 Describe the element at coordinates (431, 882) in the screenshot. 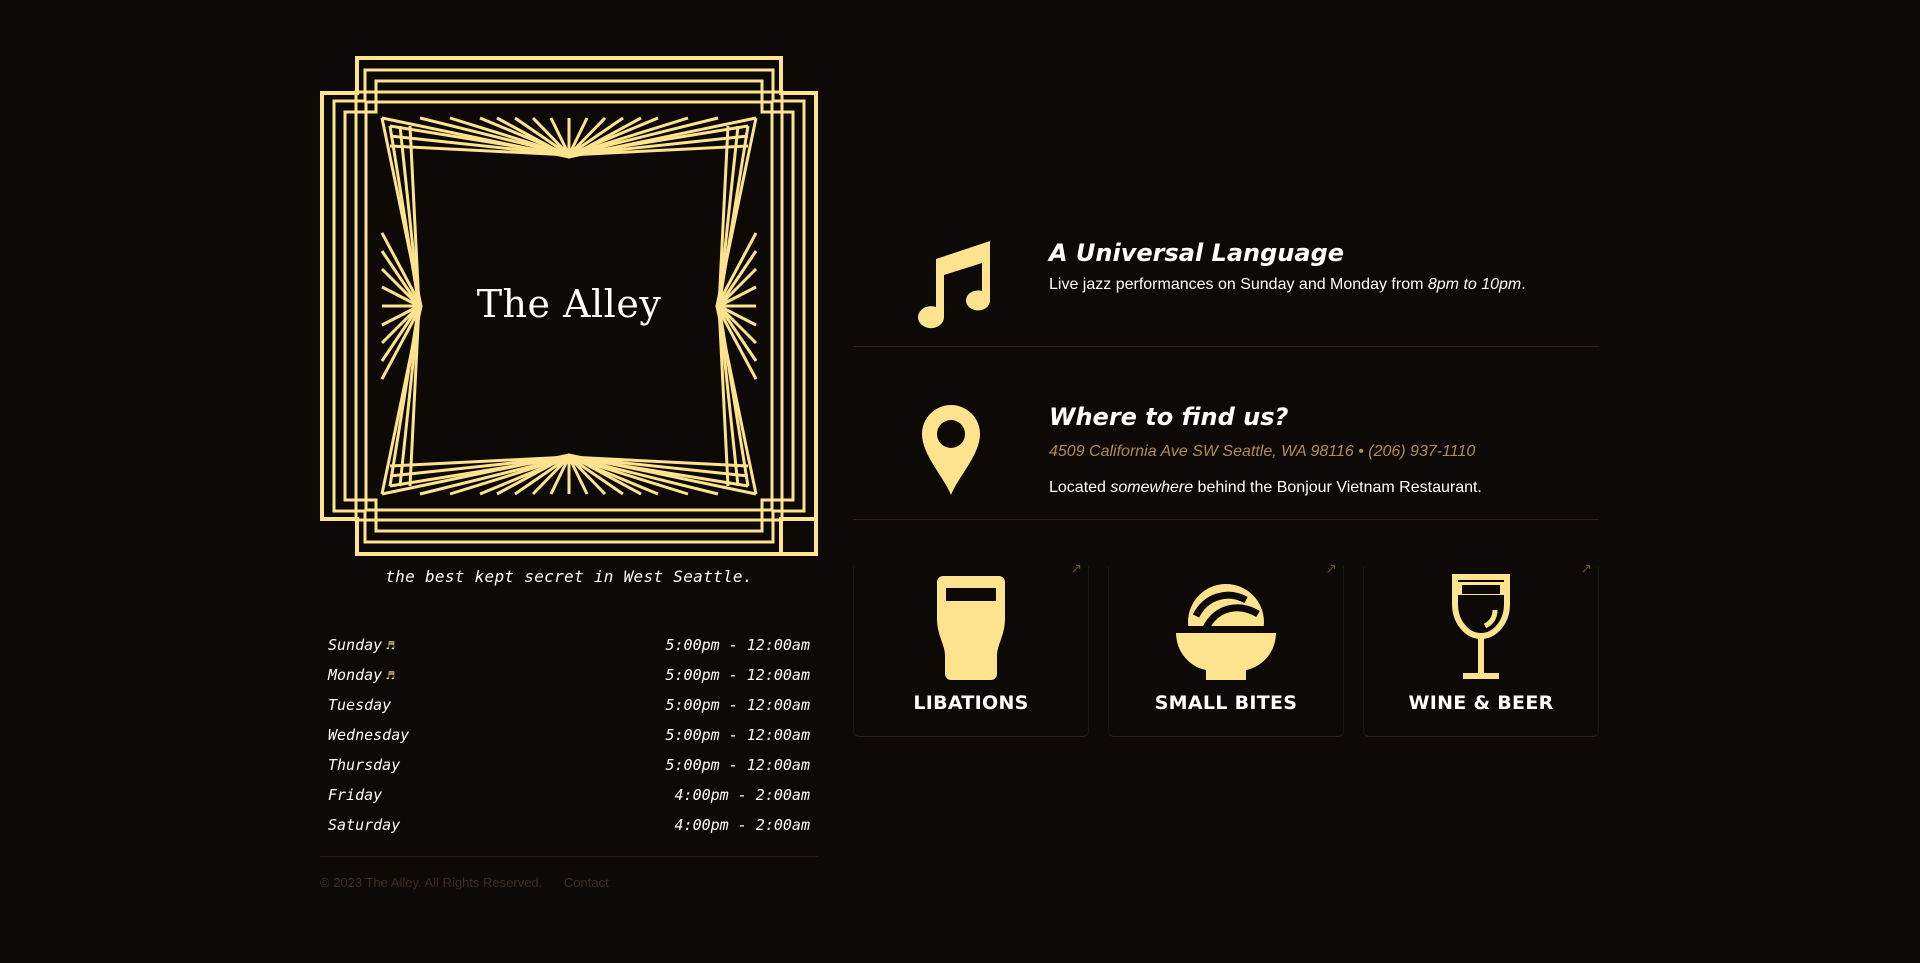

I see `copyright: © 2023 The Alley. All Rights Reserved.` at that location.